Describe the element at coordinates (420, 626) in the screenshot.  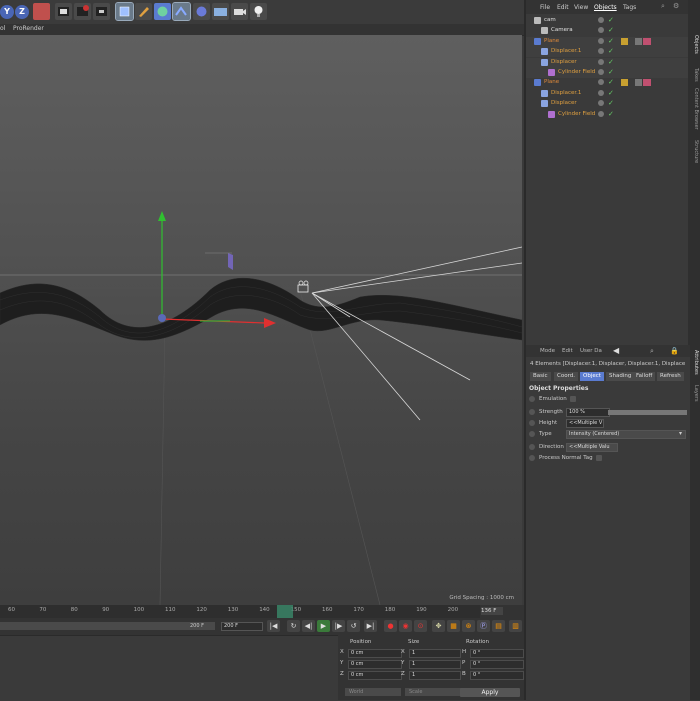
I see `keyframe-selection-icon: ⊙` at that location.